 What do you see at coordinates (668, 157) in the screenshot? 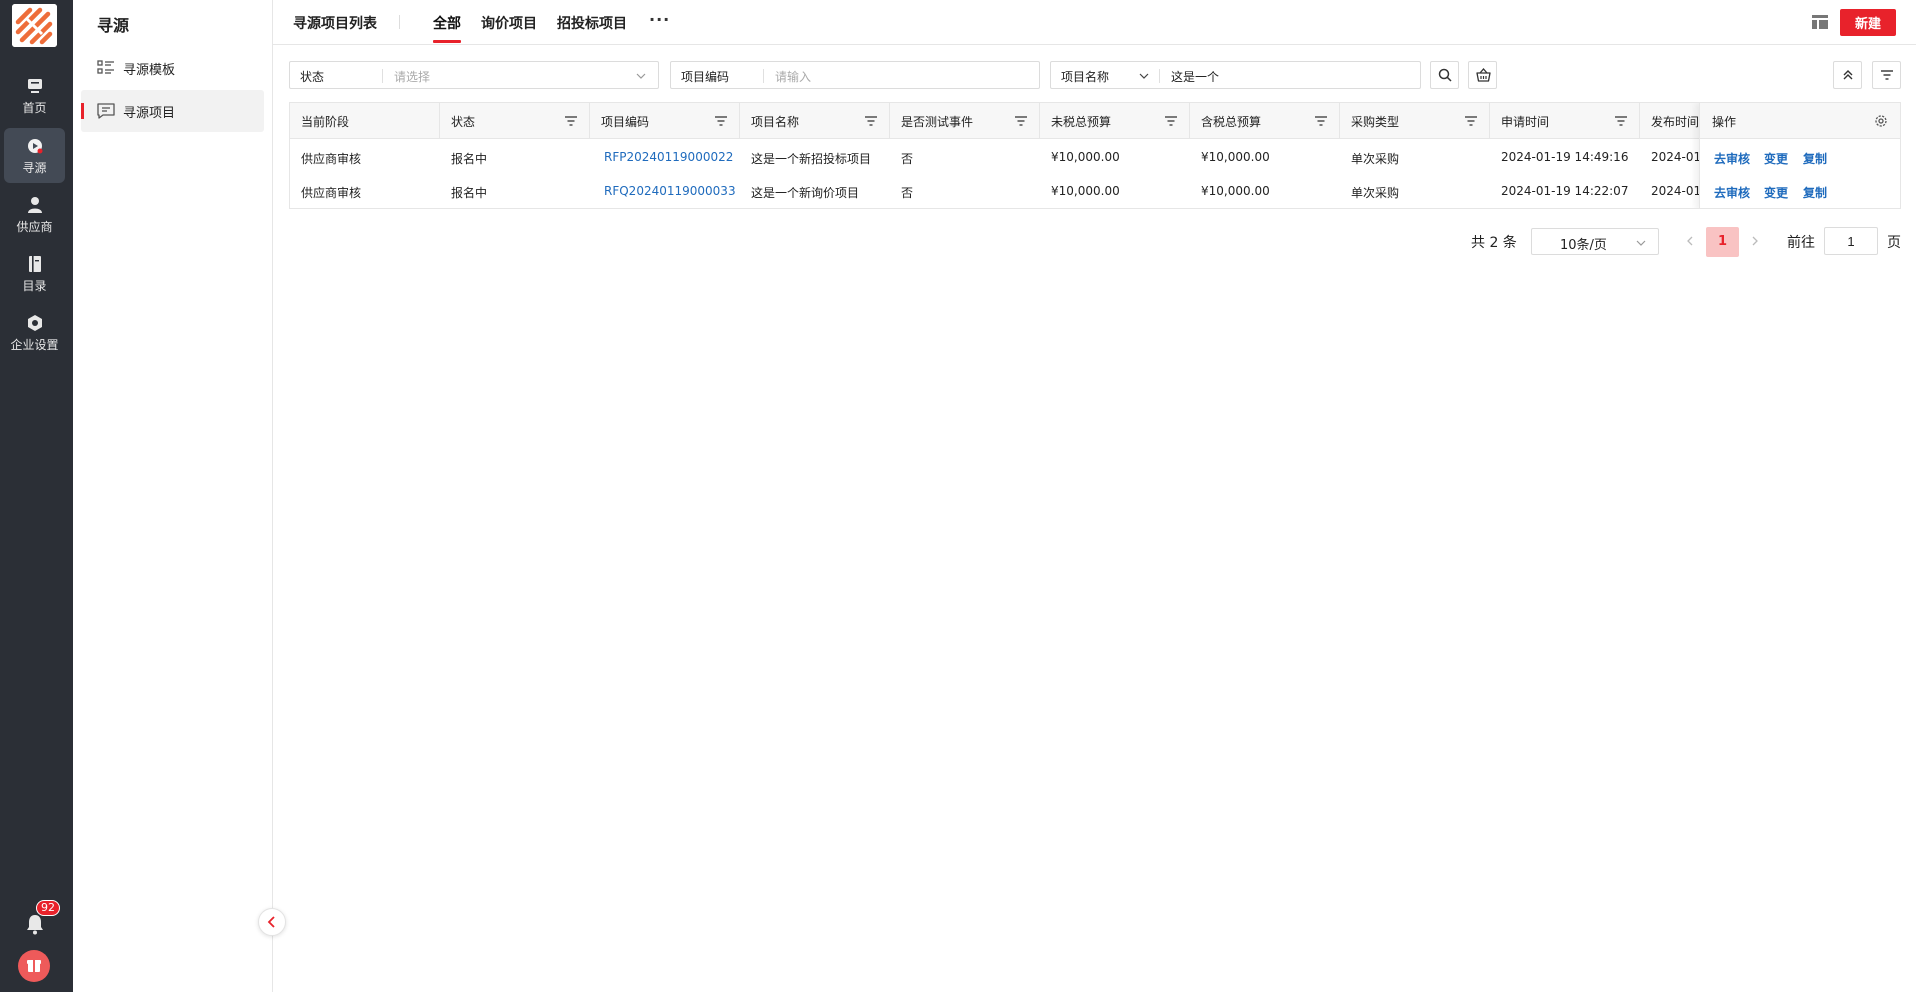
I see `cell-code-link: RFP20240119000022` at bounding box center [668, 157].